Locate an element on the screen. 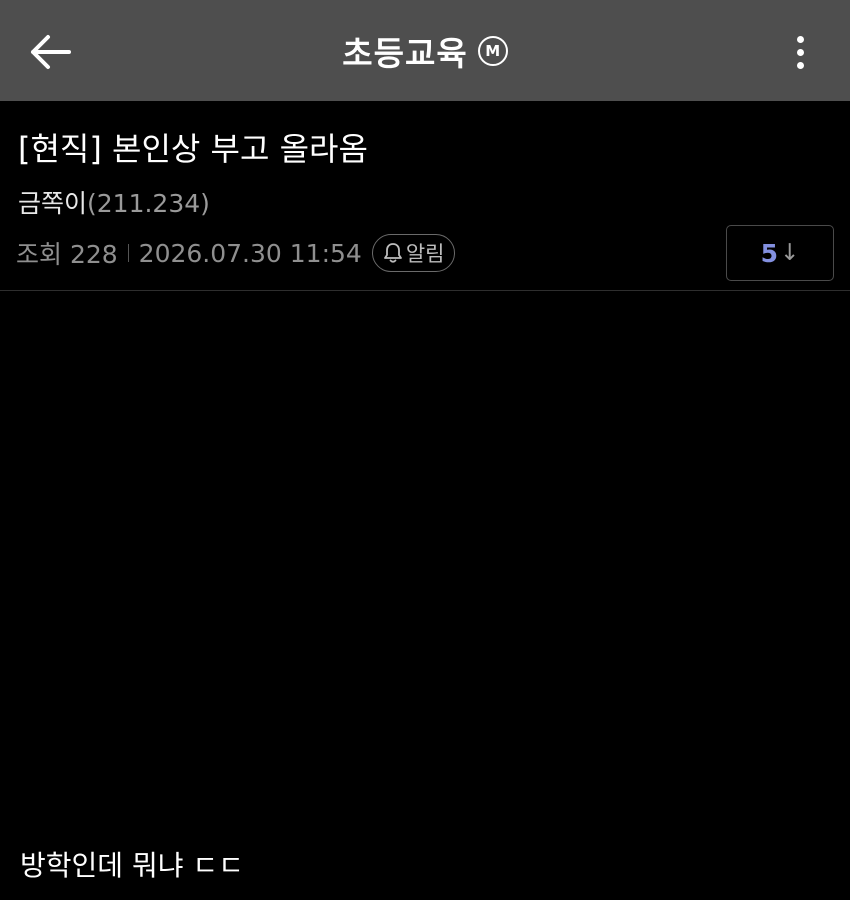 This screenshot has width=850, height=900. back-button is located at coordinates (50, 52).